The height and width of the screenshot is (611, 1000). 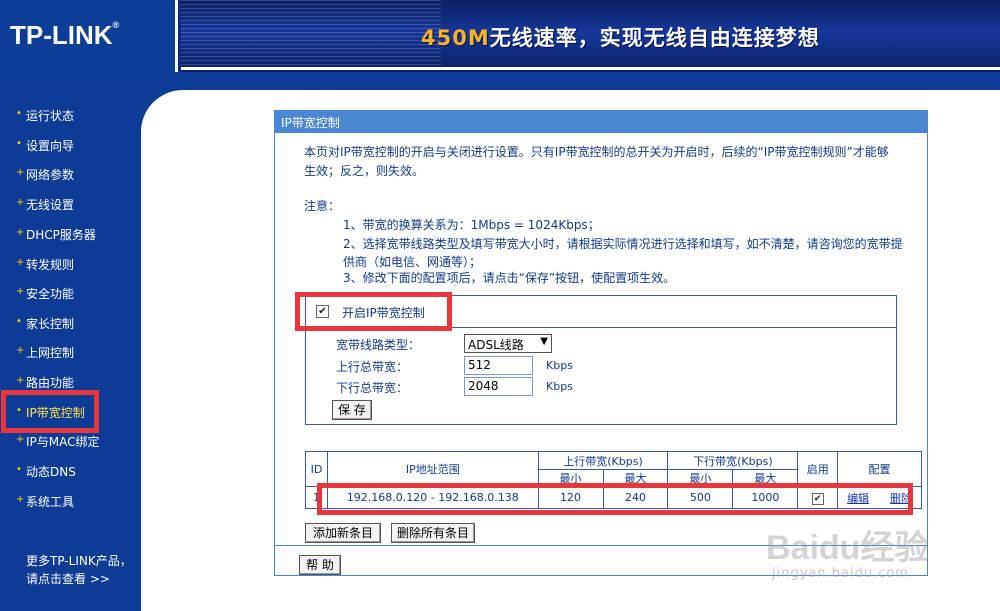 What do you see at coordinates (70, 382) in the screenshot?
I see `sidebar-item-routing: + 路由功能` at bounding box center [70, 382].